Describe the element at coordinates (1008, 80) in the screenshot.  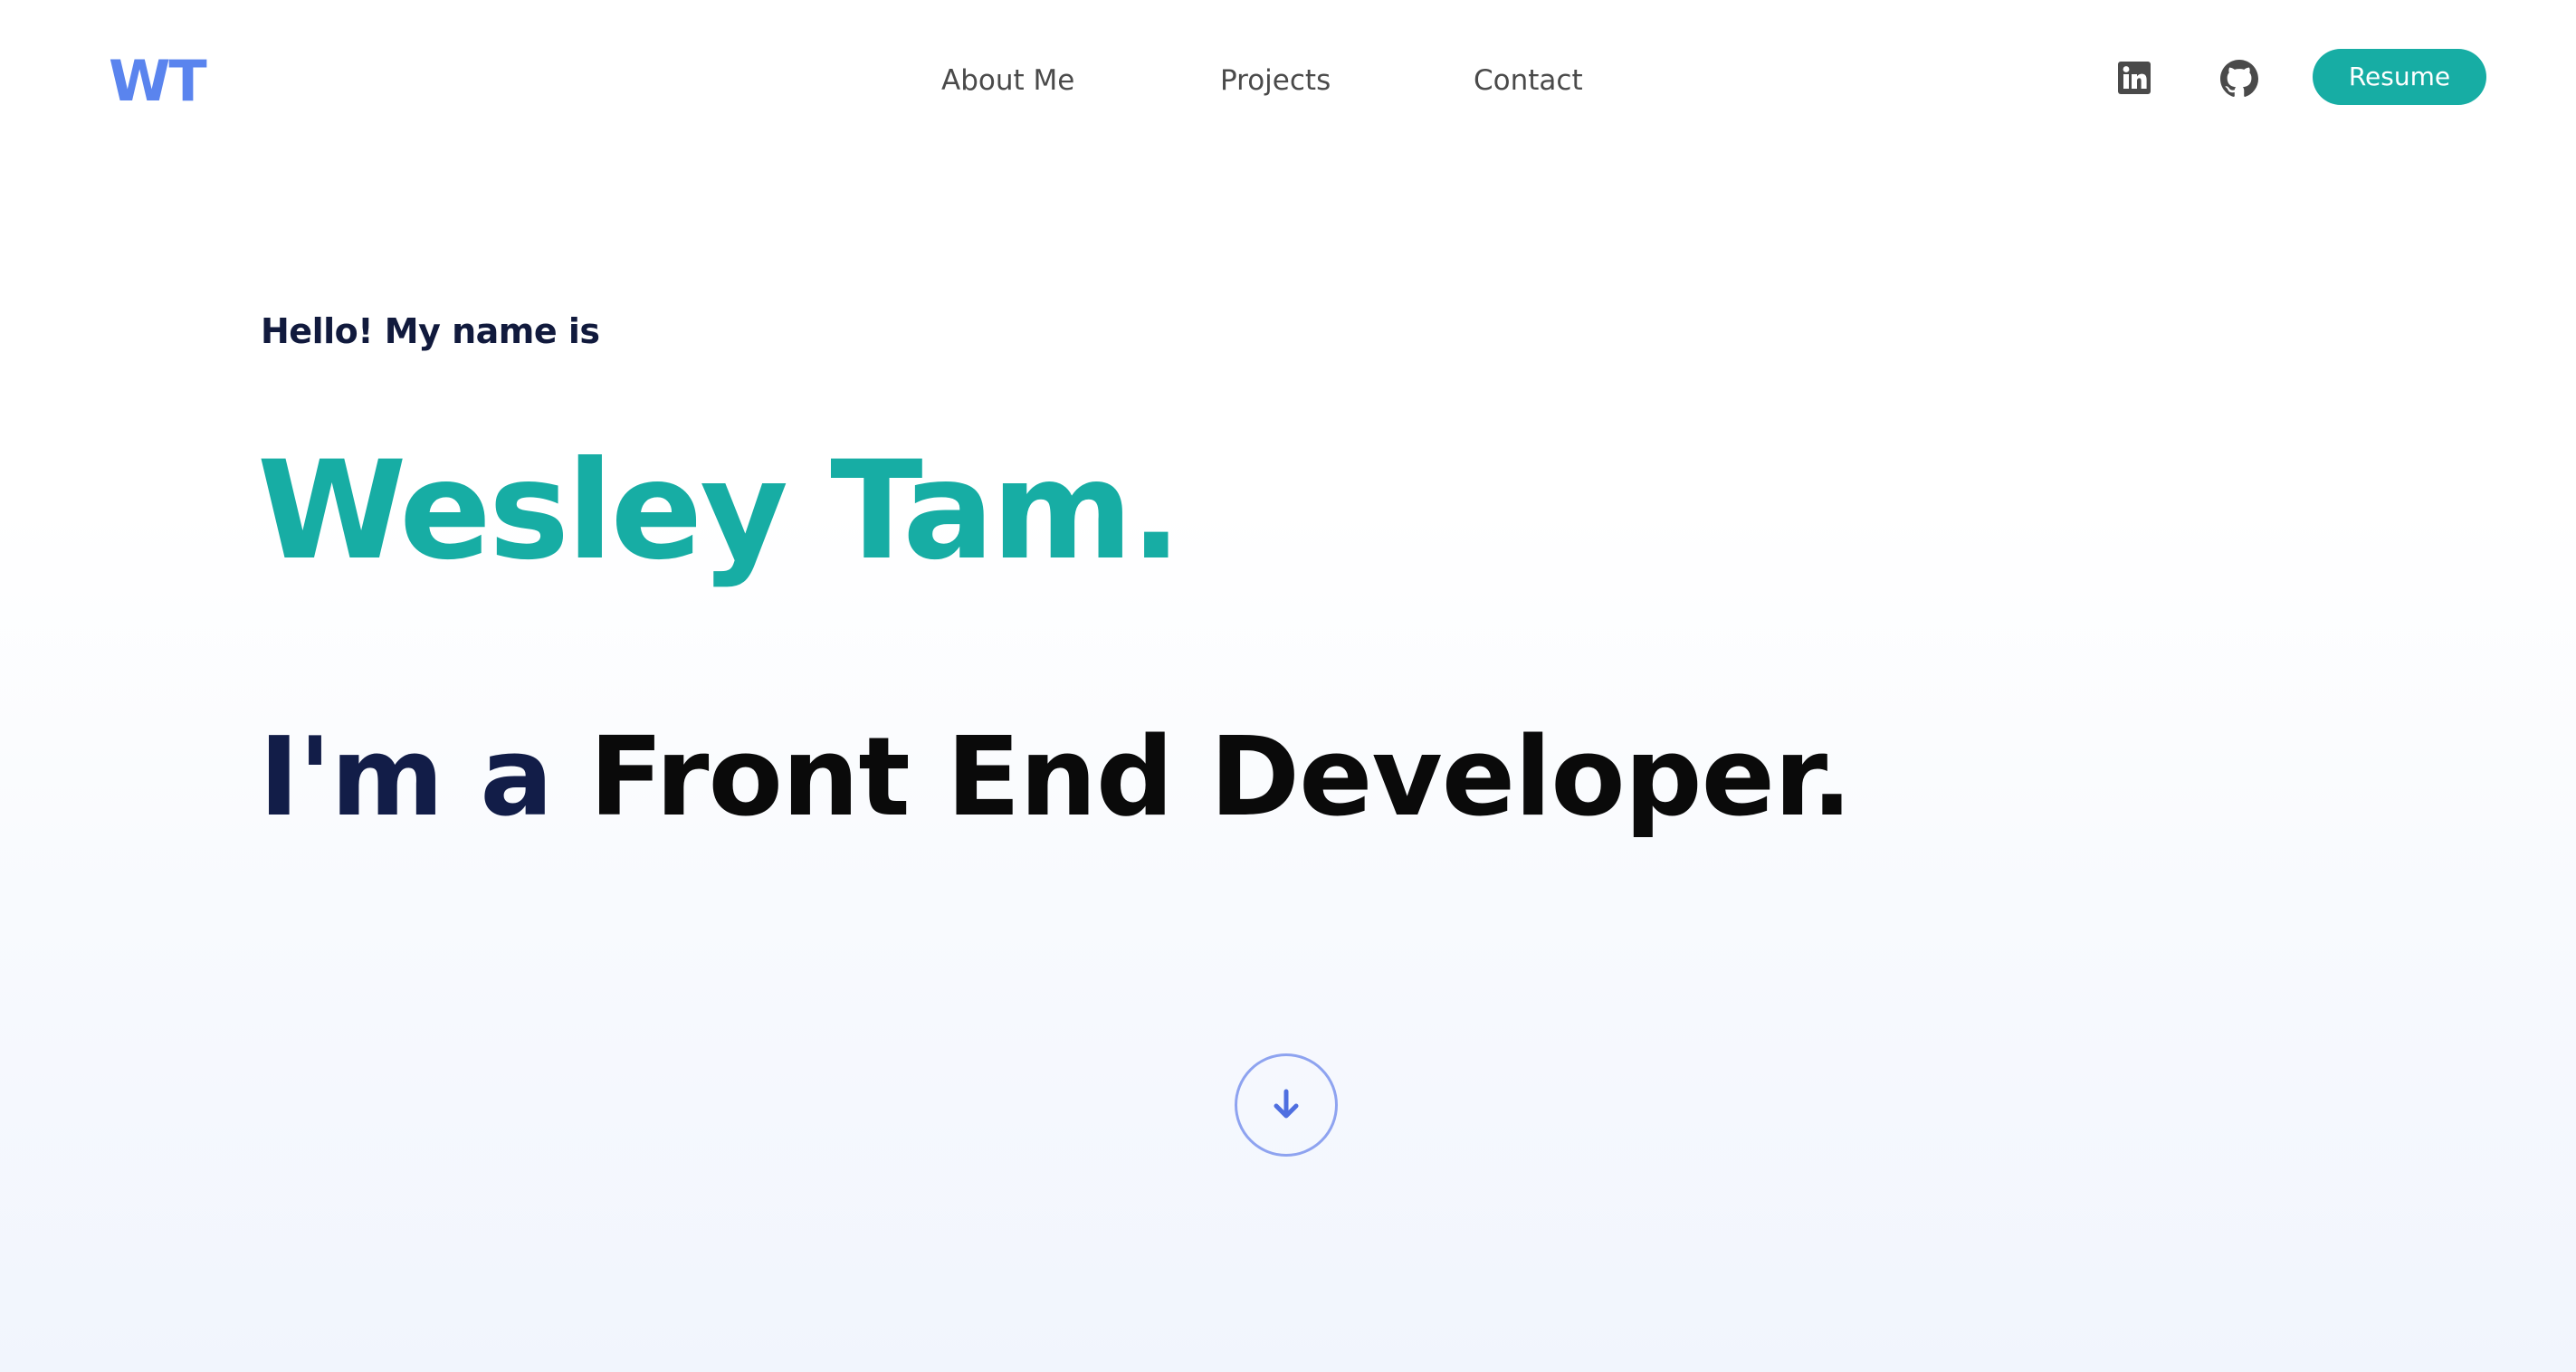
I see `nav-link-about-me: About Me` at that location.